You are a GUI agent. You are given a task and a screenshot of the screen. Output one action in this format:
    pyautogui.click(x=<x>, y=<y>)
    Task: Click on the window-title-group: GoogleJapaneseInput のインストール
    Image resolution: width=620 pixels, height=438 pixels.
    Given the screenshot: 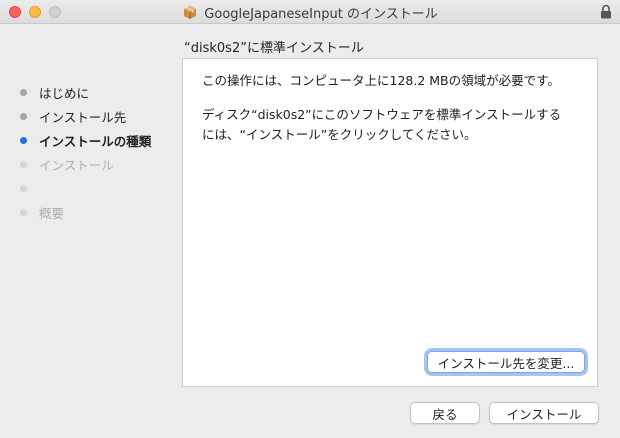 What is the action you would take?
    pyautogui.click(x=310, y=12)
    